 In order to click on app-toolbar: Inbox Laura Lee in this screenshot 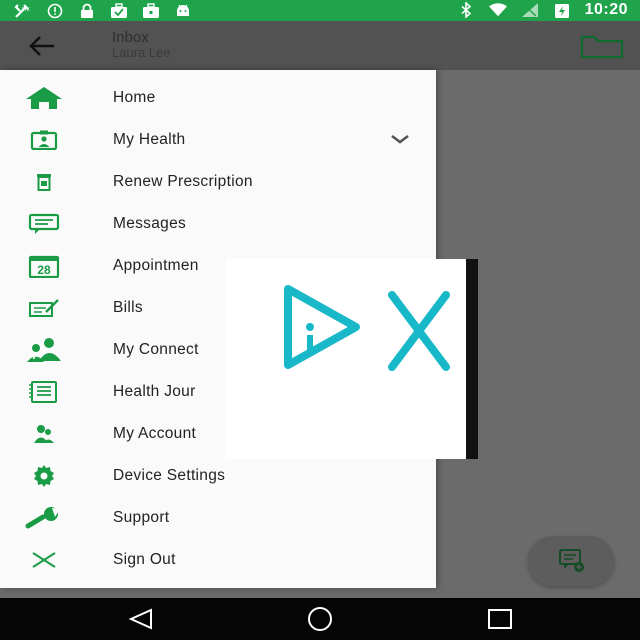, I will do `click(320, 45)`.